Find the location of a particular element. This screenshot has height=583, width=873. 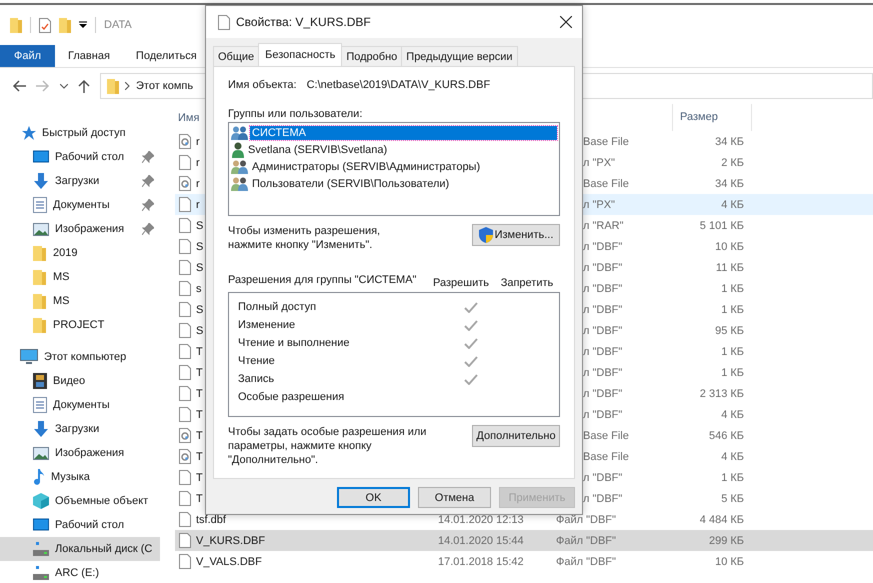

allow-header: Разрешить is located at coordinates (461, 283).